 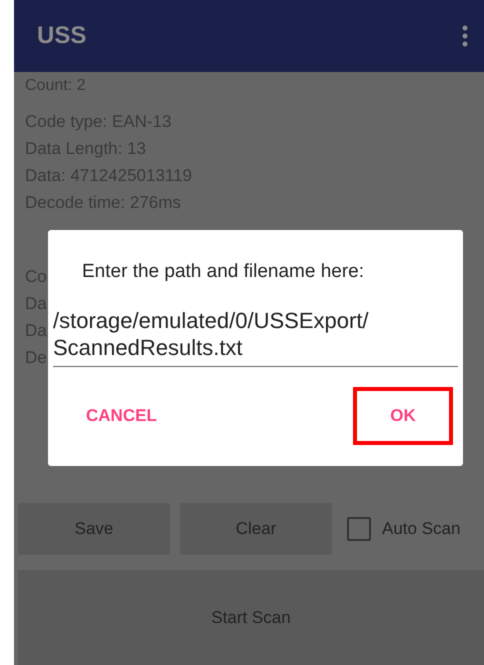 I want to click on dialog-message: Enter the path and filename here:, so click(x=223, y=272).